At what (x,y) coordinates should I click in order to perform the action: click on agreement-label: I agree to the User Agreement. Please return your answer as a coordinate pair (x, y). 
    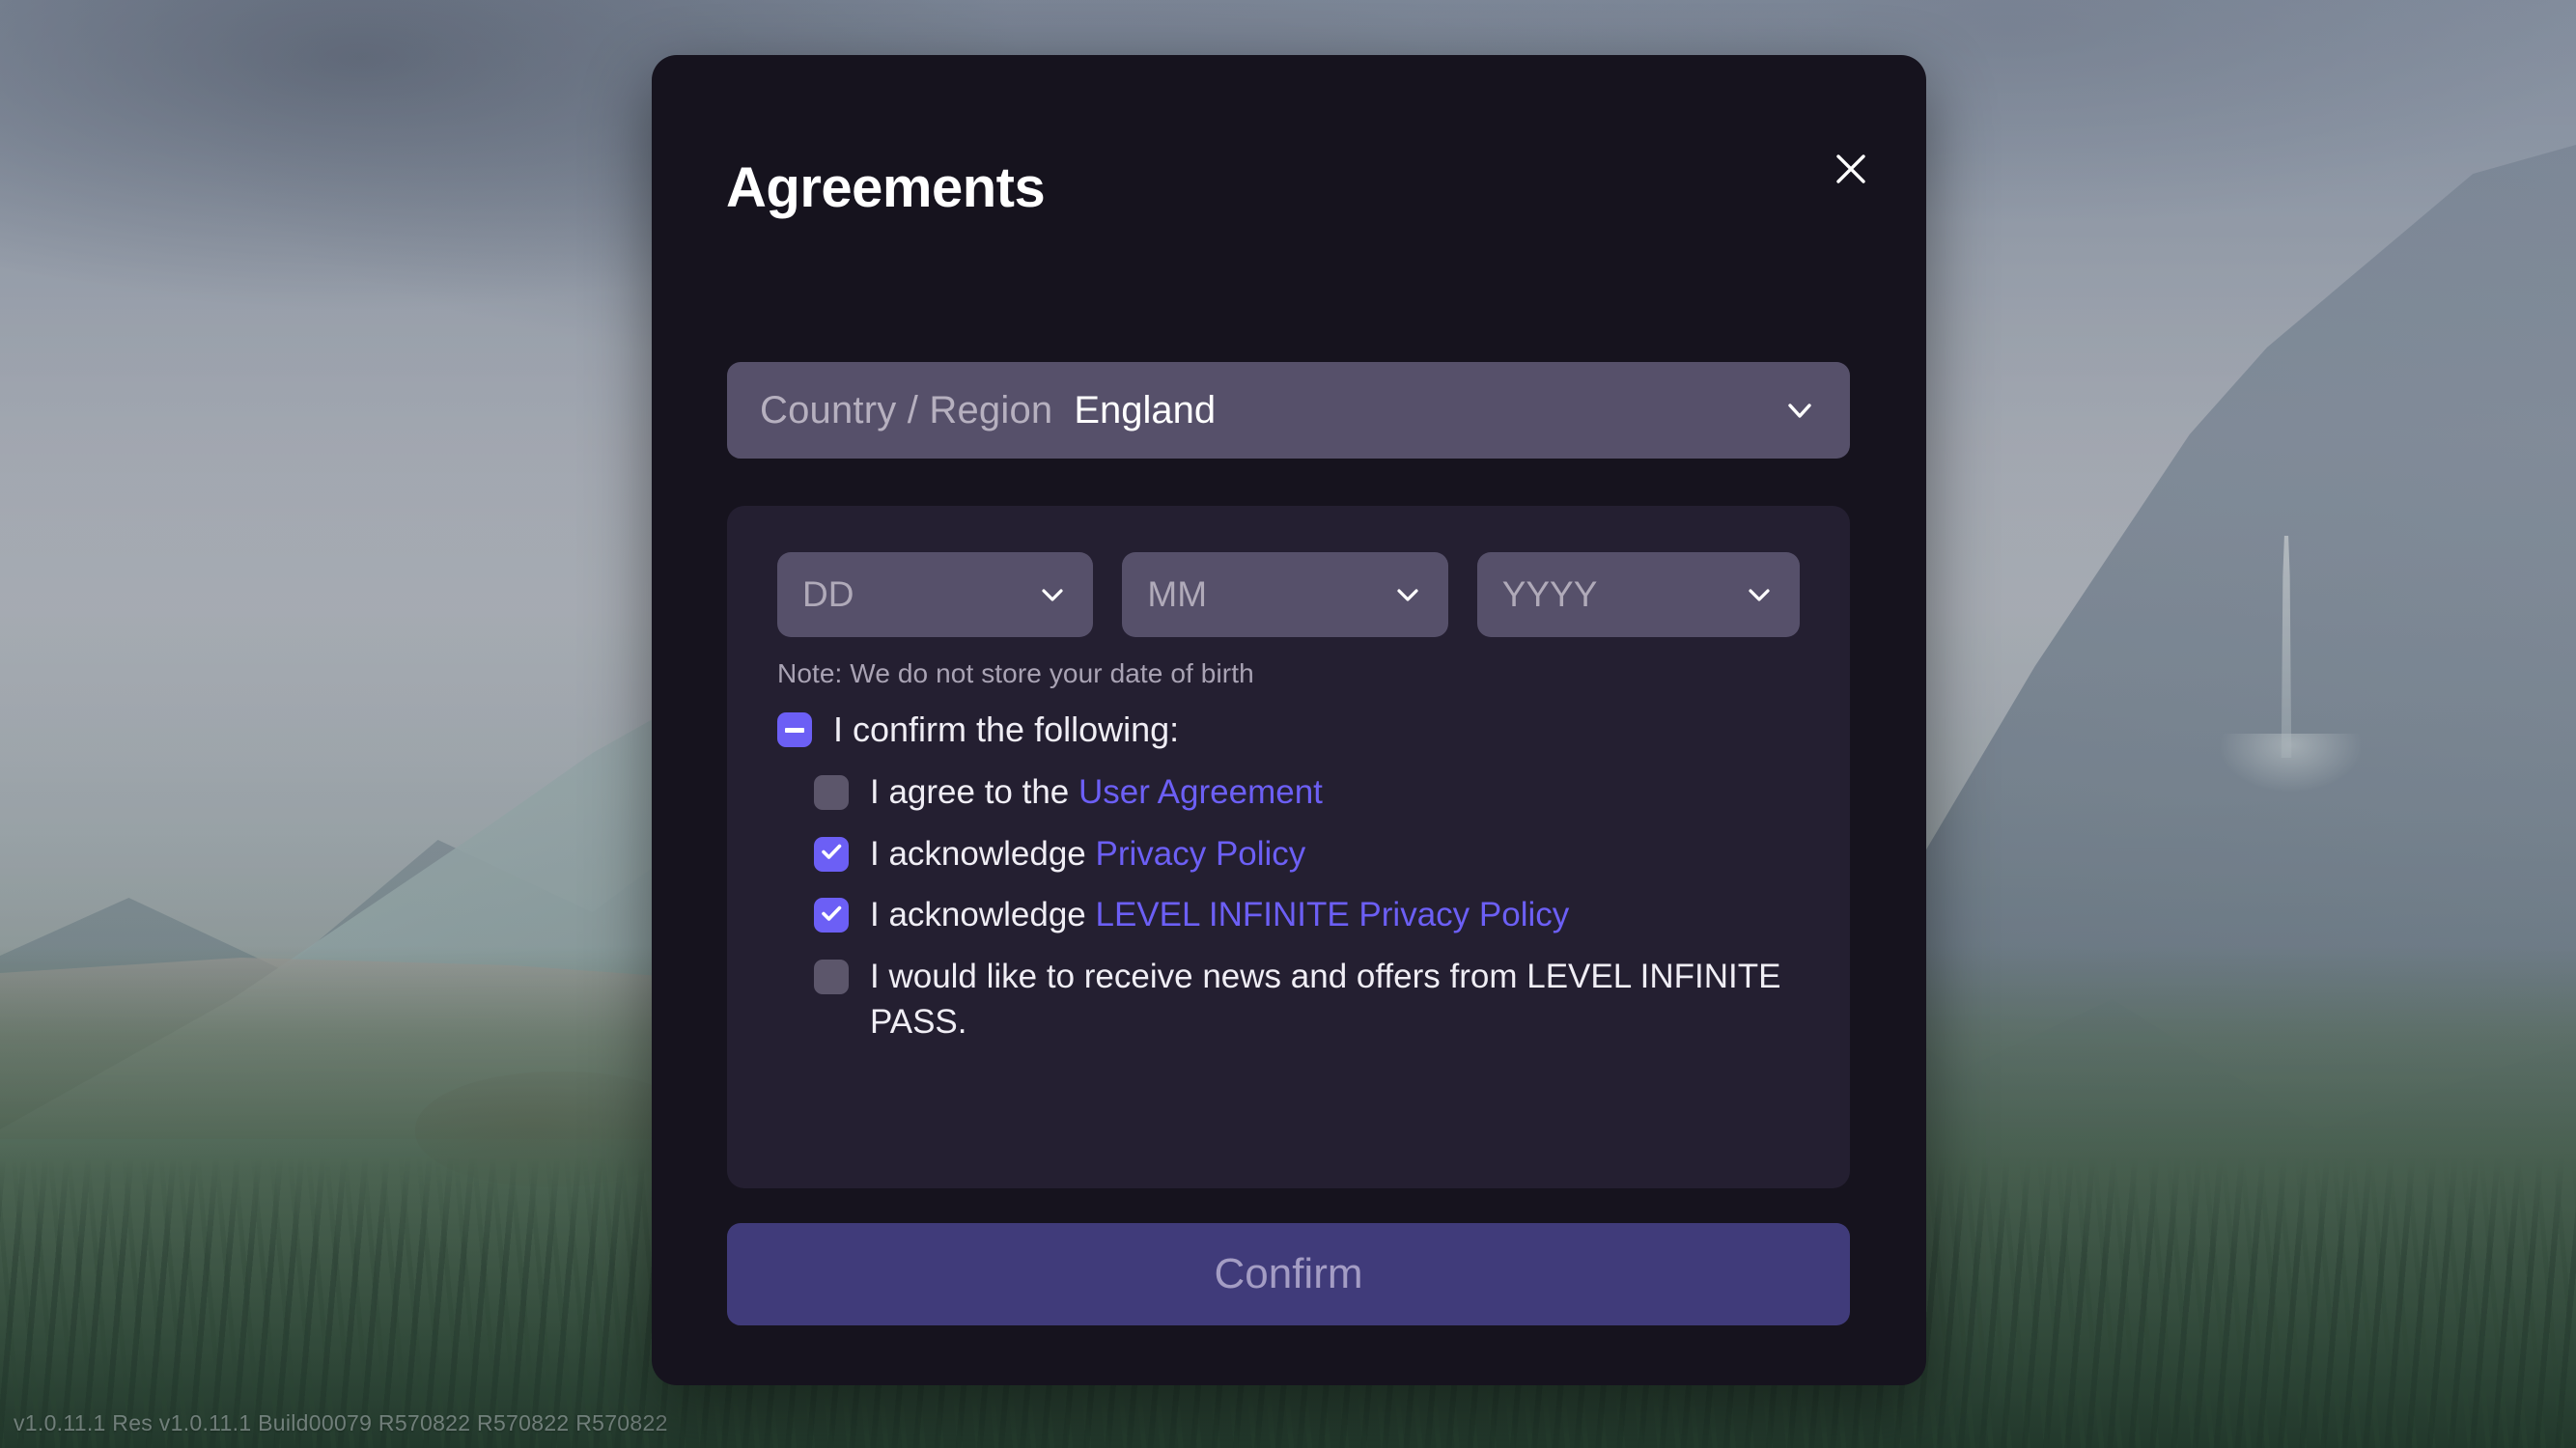
    Looking at the image, I should click on (1097, 793).